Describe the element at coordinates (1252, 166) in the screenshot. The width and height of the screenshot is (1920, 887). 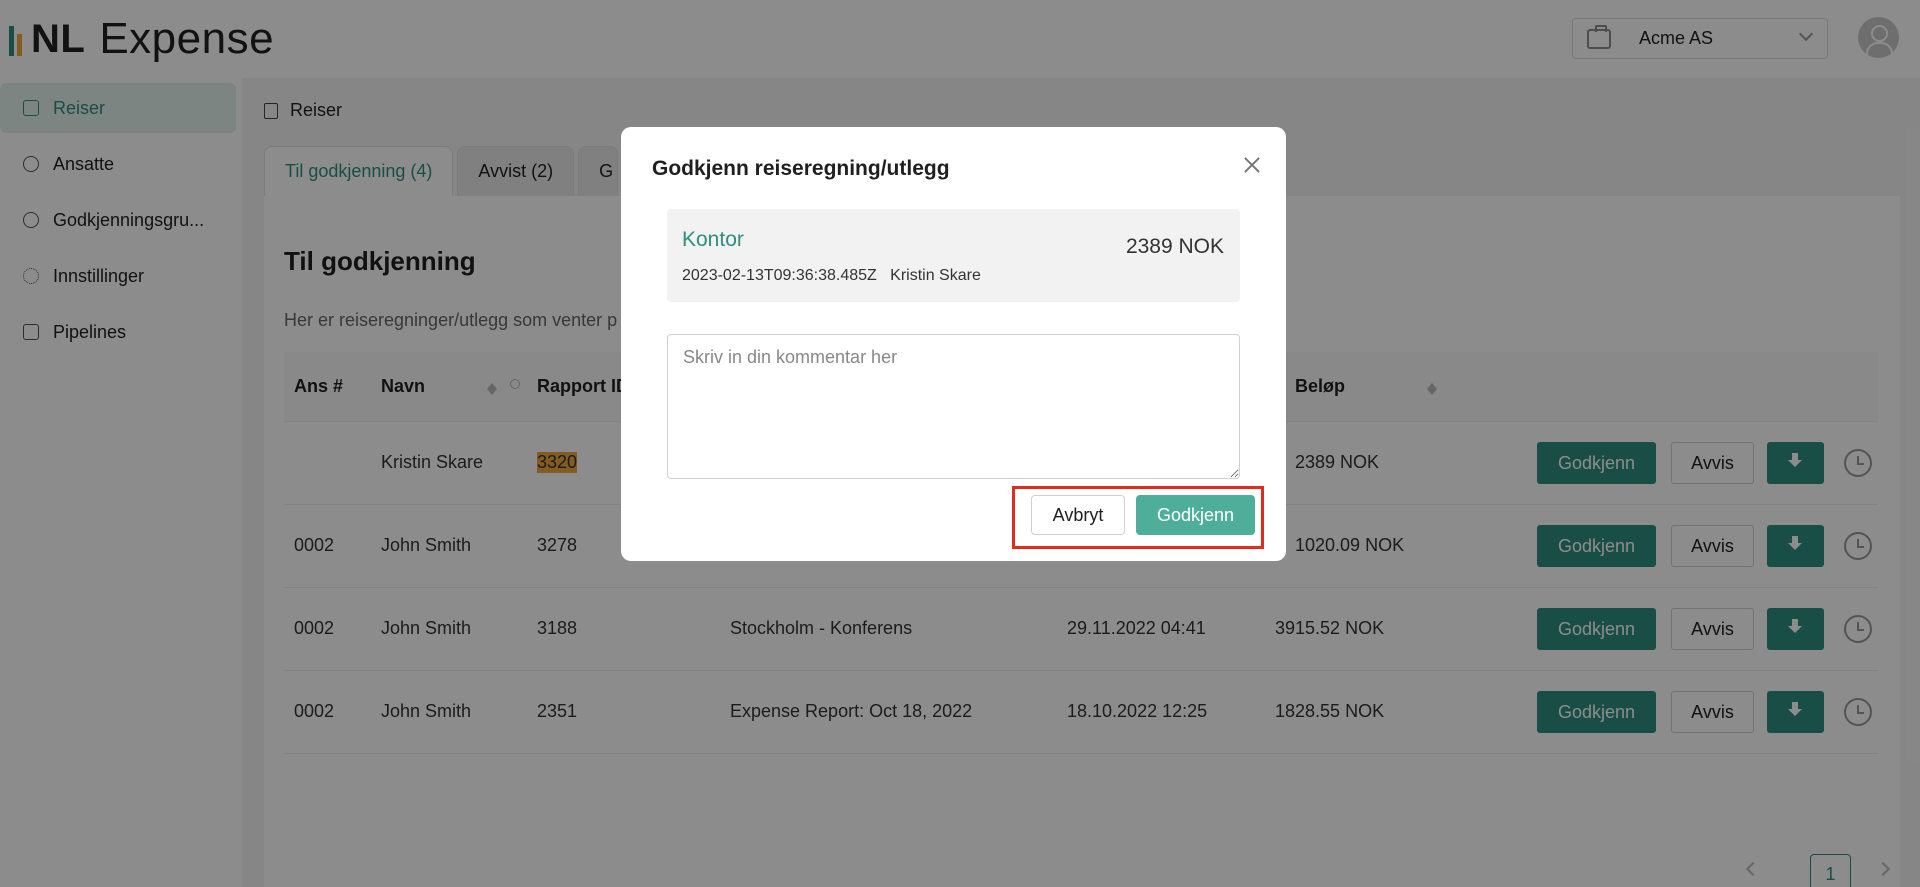
I see `close-icon` at that location.